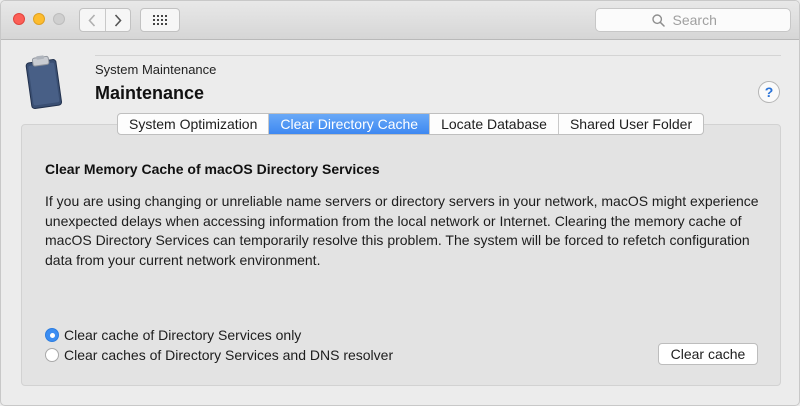  I want to click on tab-clear-directory-cache: Clear Directory Cache, so click(349, 124).